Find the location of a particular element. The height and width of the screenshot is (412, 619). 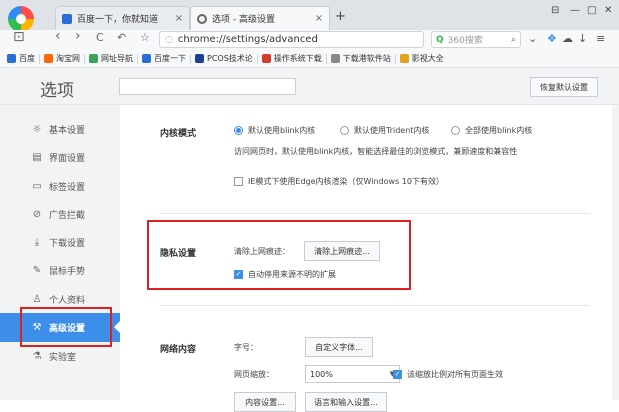

search-box: Q 360搜索 ⌕ is located at coordinates (476, 39).